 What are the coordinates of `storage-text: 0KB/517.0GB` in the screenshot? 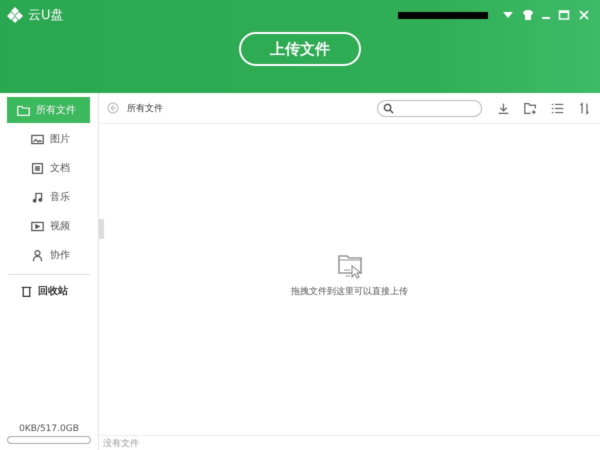 It's located at (49, 429).